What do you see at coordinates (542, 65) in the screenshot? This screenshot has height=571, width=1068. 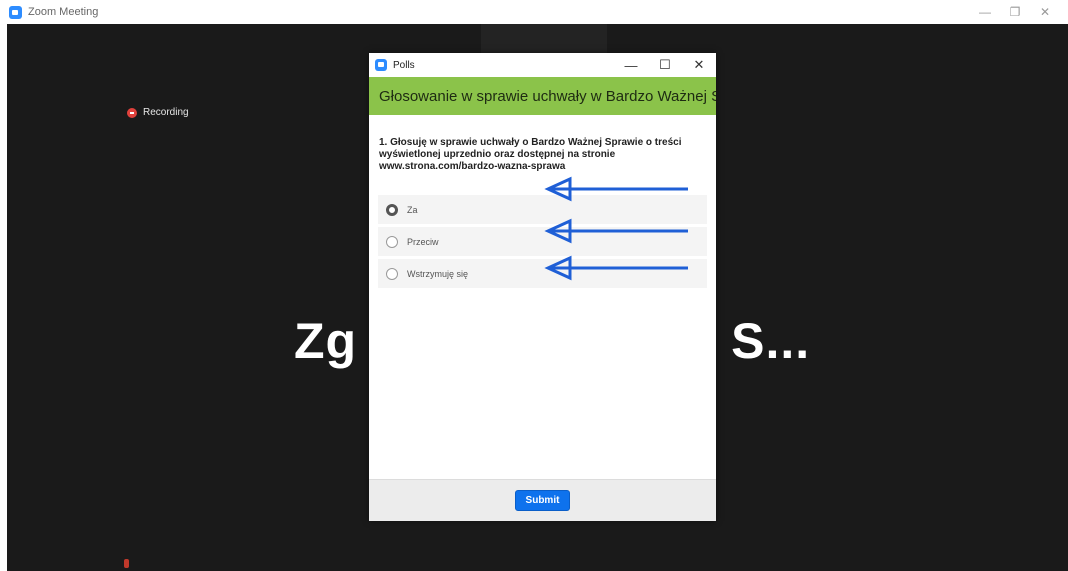 I see `polls-title-bar: Polls — ☐ ✕` at bounding box center [542, 65].